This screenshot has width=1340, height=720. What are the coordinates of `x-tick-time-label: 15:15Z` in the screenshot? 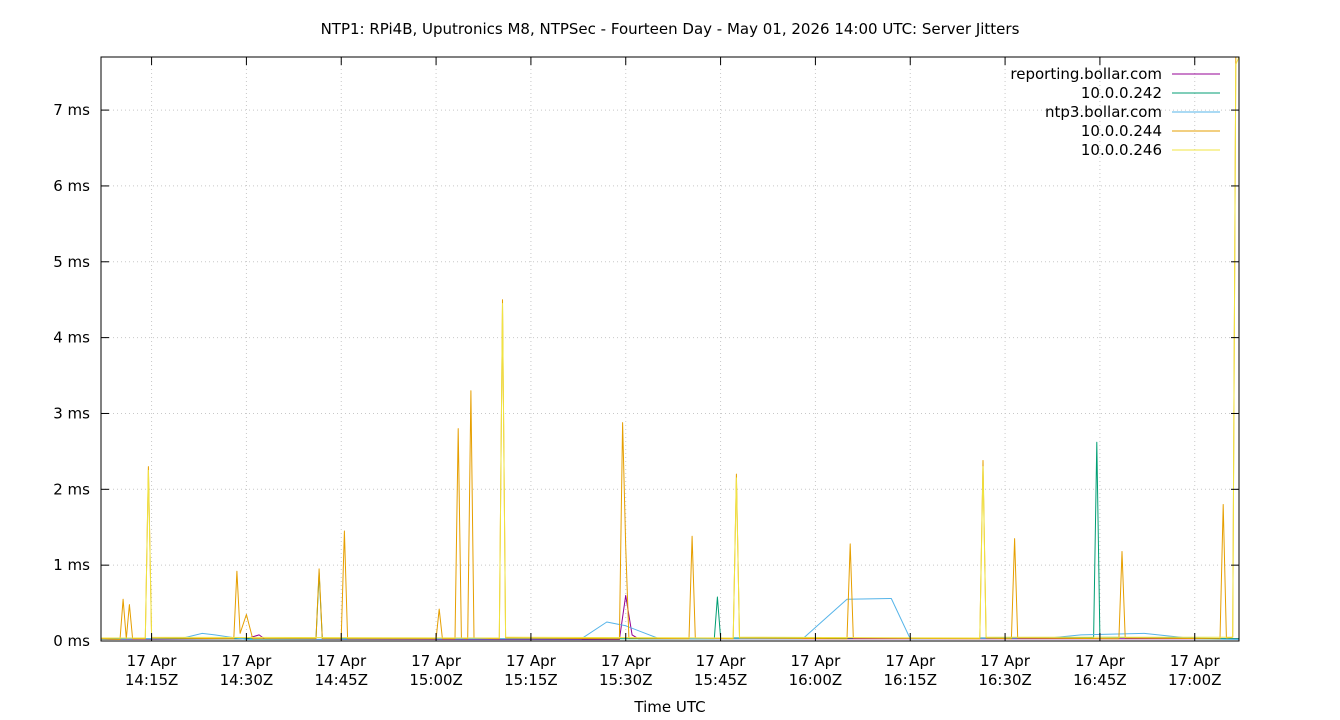 It's located at (531, 680).